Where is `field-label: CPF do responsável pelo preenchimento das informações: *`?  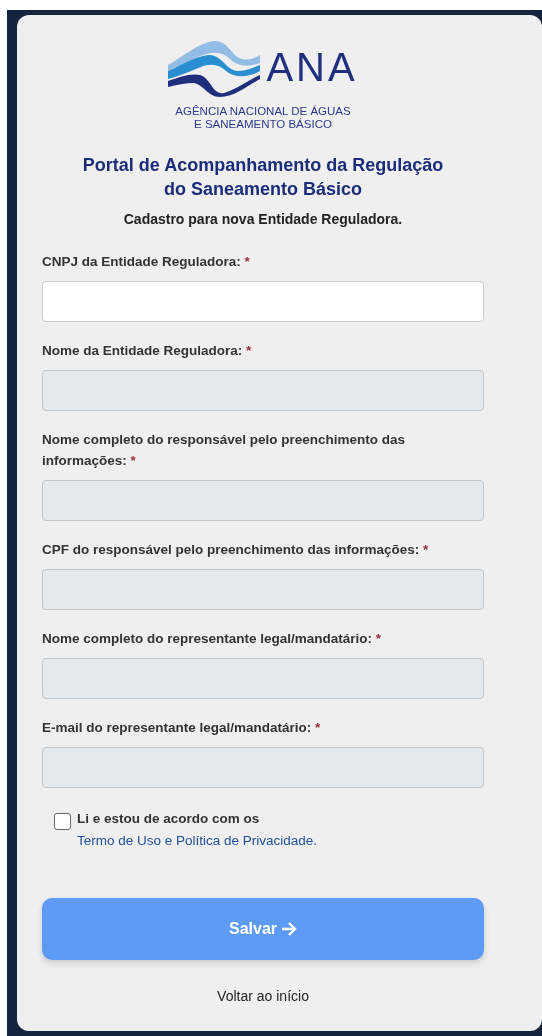 field-label: CPF do responsável pelo preenchimento das informações: * is located at coordinates (236, 550).